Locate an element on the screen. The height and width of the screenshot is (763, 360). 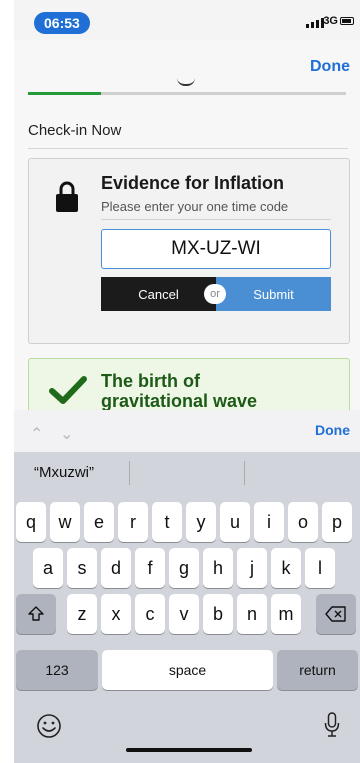
section-title: Check-in Now is located at coordinates (75, 130).